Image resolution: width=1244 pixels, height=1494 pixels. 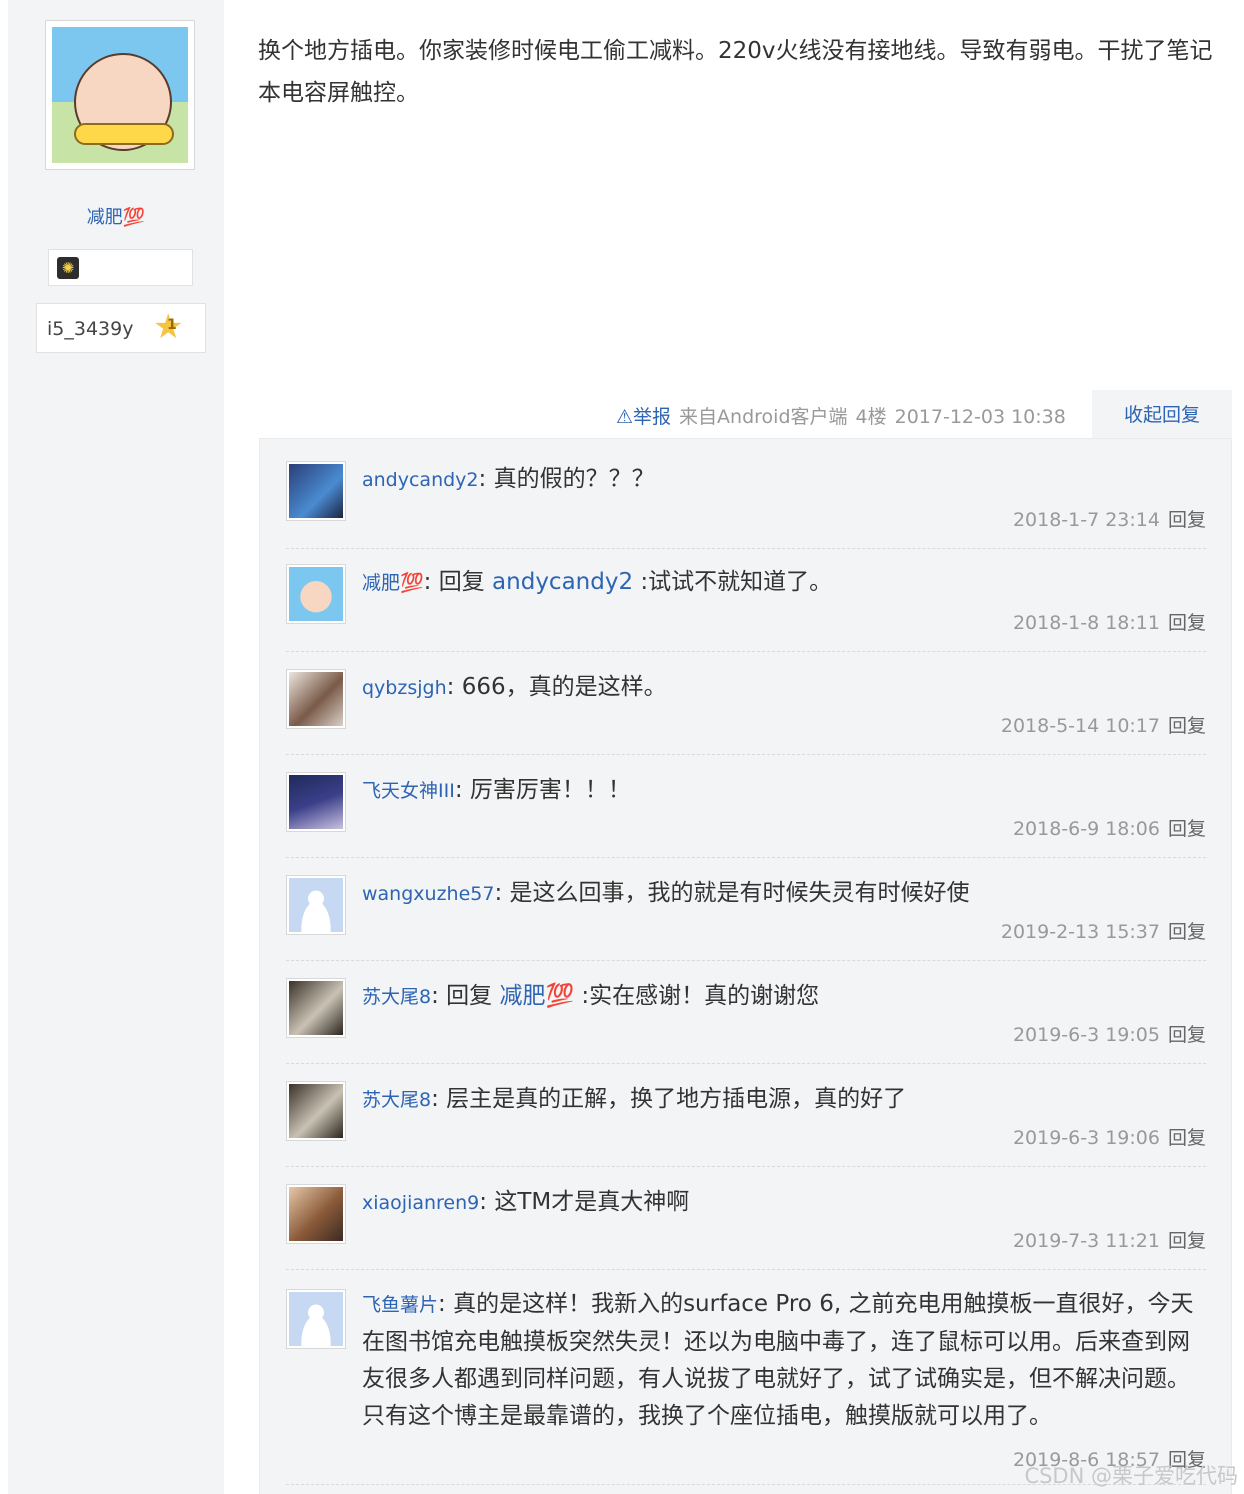 What do you see at coordinates (784, 688) in the screenshot?
I see `reply-text: qybzsjgh: 666，真的是这样。` at bounding box center [784, 688].